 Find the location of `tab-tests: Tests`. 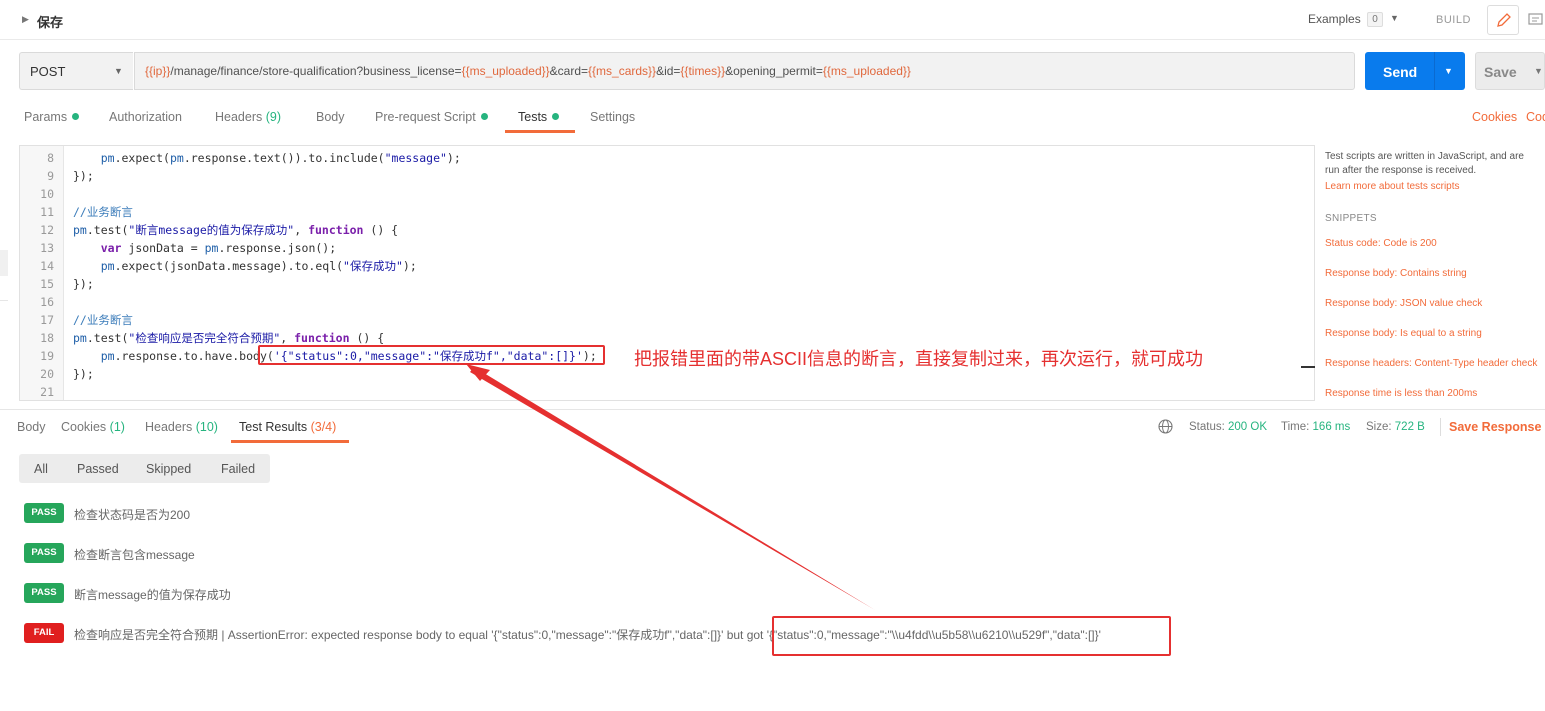

tab-tests: Tests is located at coordinates (539, 117).